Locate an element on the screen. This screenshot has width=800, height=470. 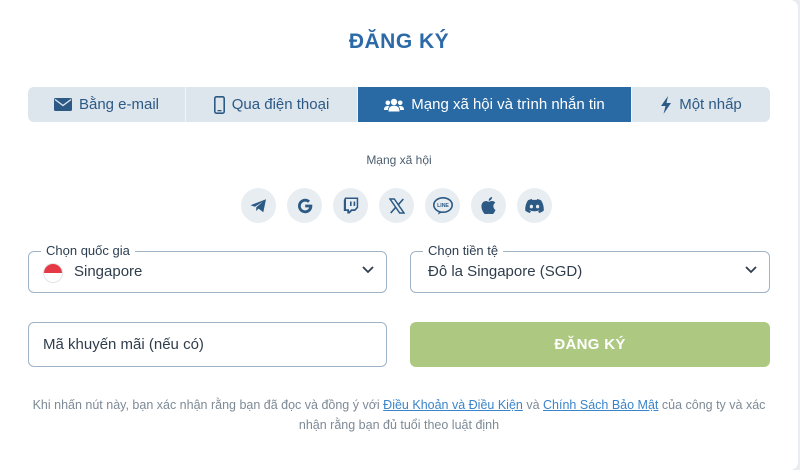
x-icon is located at coordinates (396, 205).